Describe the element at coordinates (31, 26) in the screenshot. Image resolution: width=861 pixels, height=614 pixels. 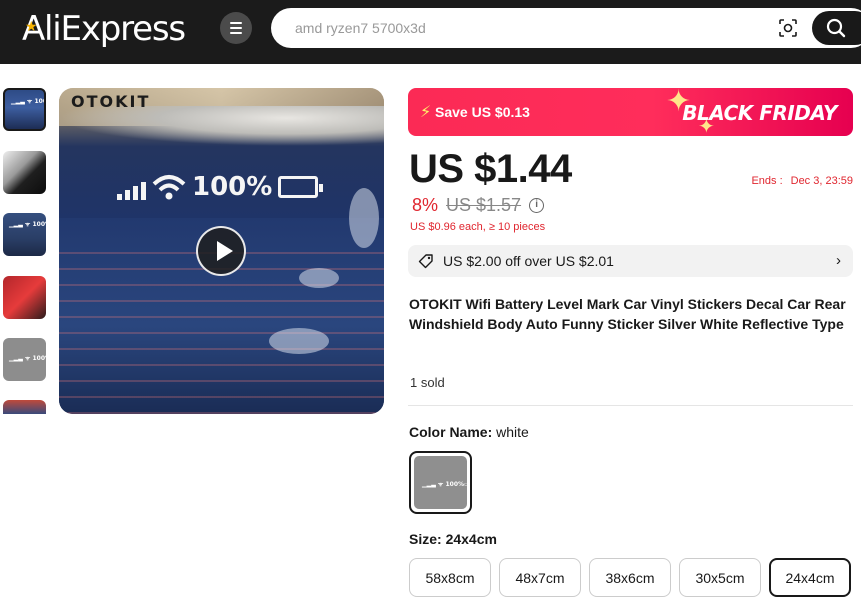
I see `logo-star-icon: ★` at that location.